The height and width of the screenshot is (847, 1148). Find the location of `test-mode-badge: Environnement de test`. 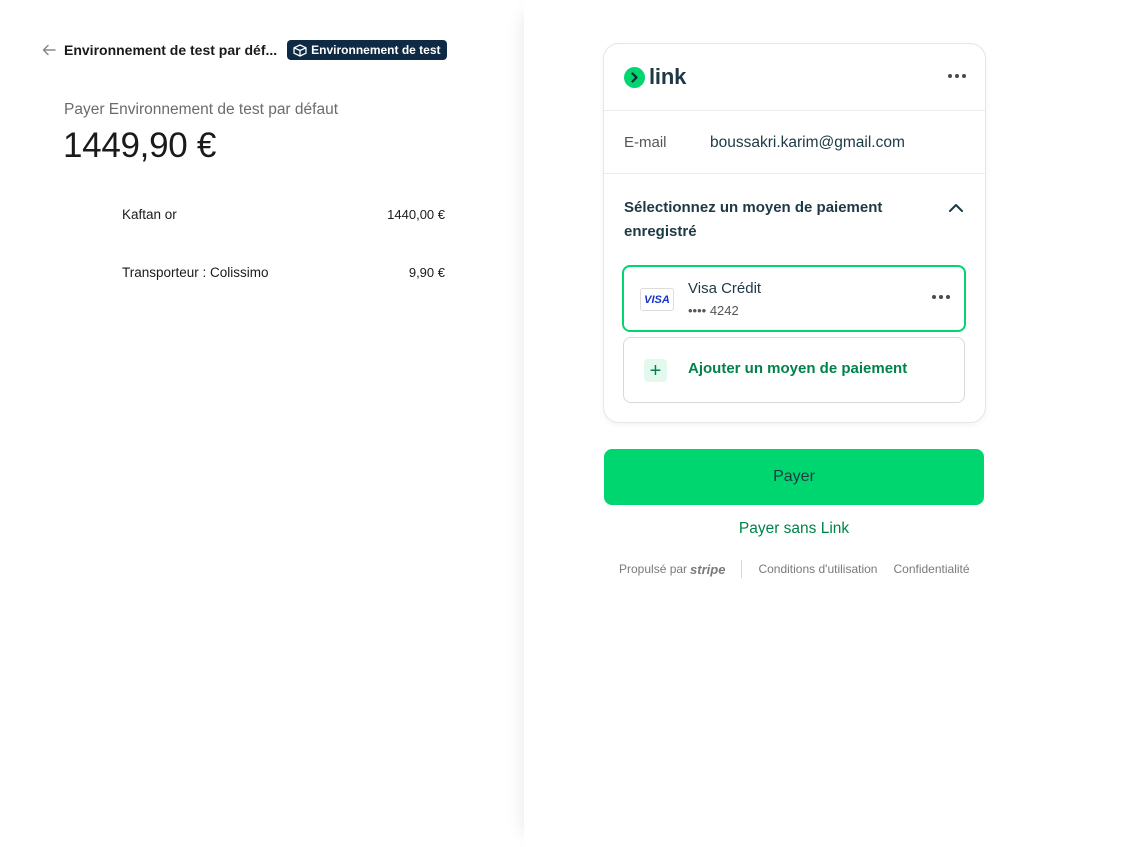

test-mode-badge: Environnement de test is located at coordinates (367, 50).